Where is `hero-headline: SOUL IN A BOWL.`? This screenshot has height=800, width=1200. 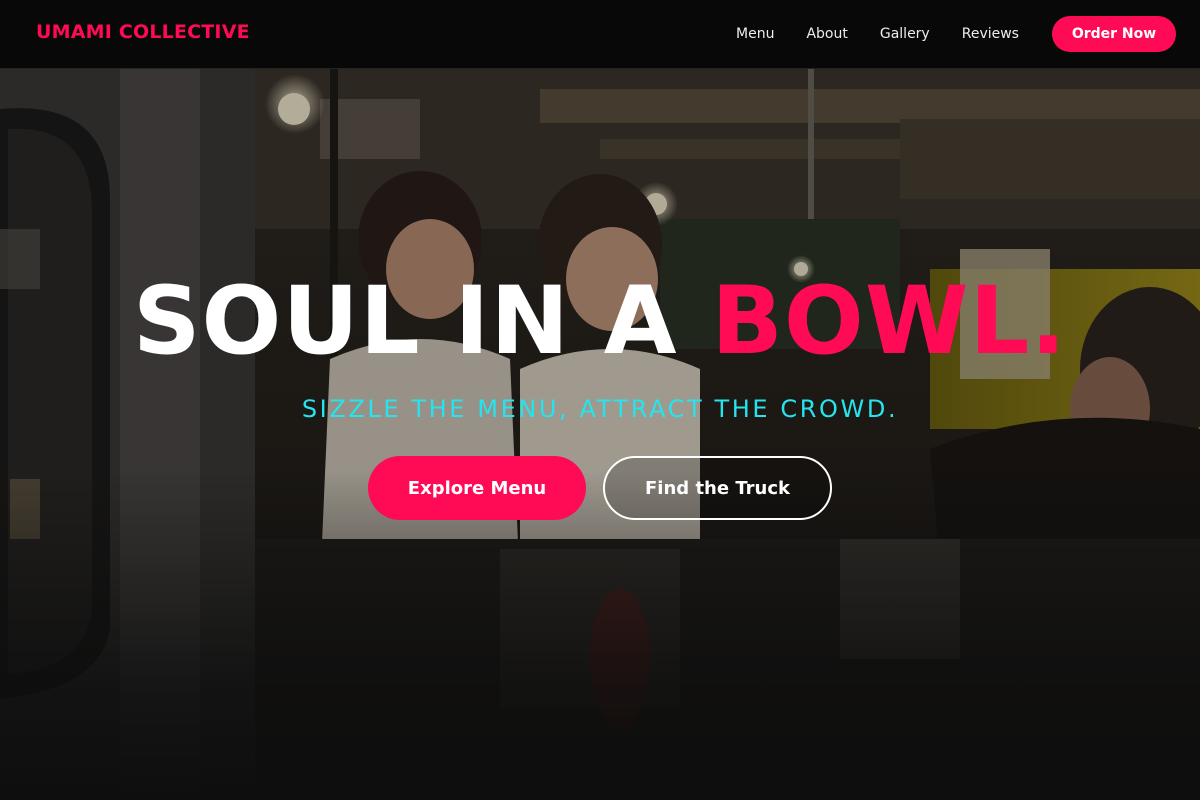 hero-headline: SOUL IN A BOWL. is located at coordinates (600, 322).